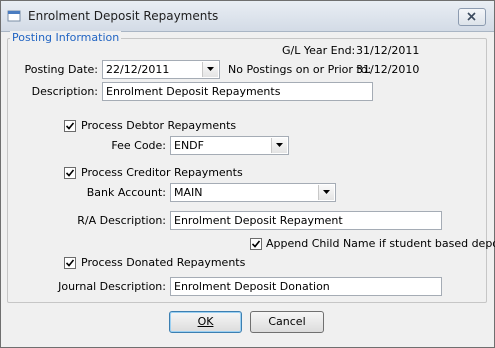  I want to click on title-bar: Enrolment Deposit Repayments, so click(247, 16).